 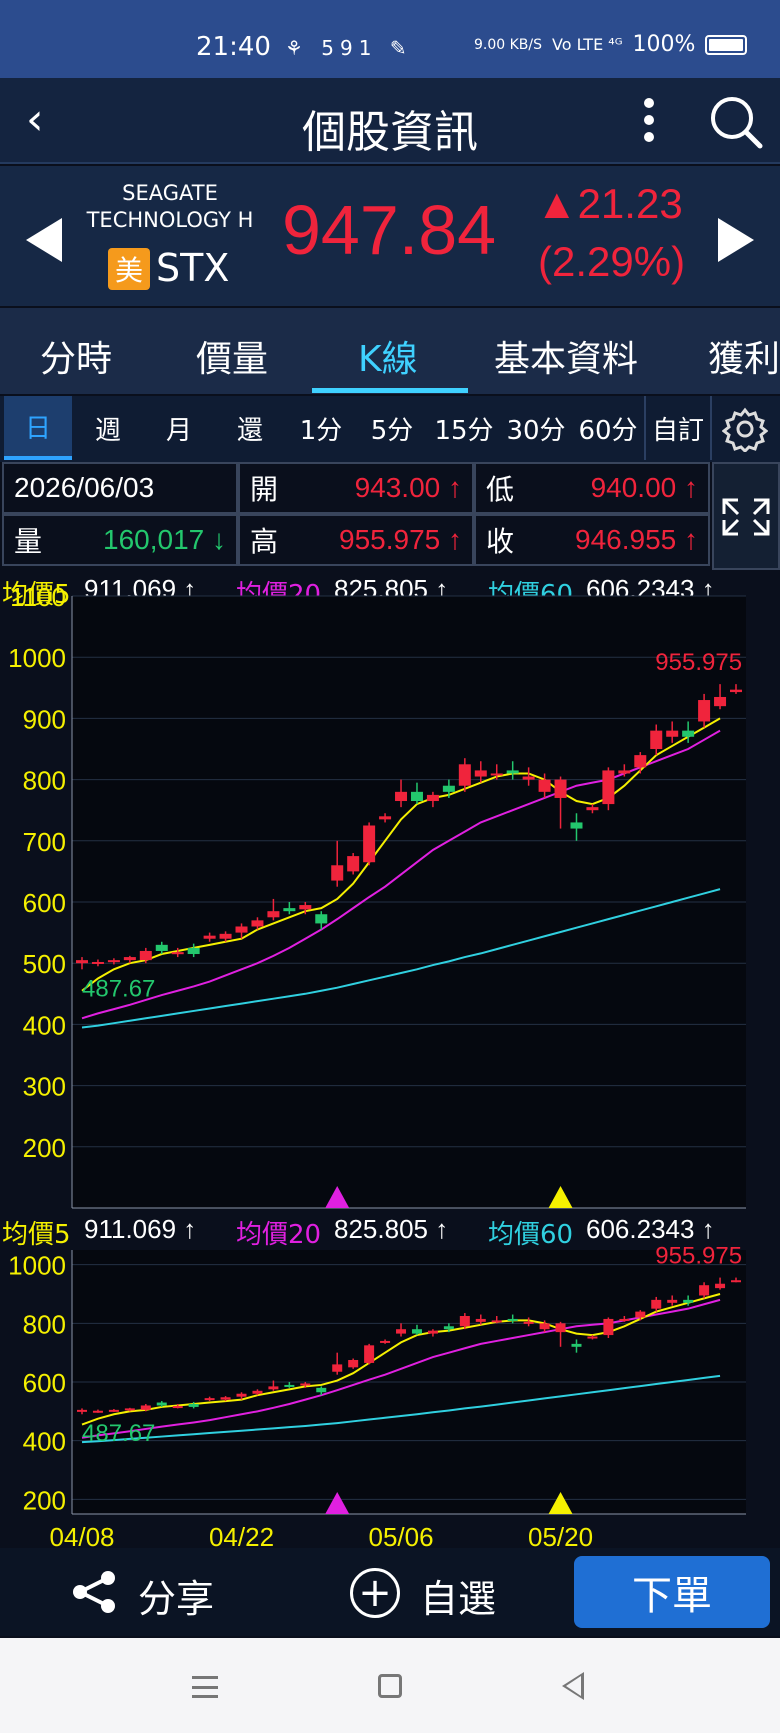 I want to click on mini-y-tick-label: 800, so click(x=44, y=1324).